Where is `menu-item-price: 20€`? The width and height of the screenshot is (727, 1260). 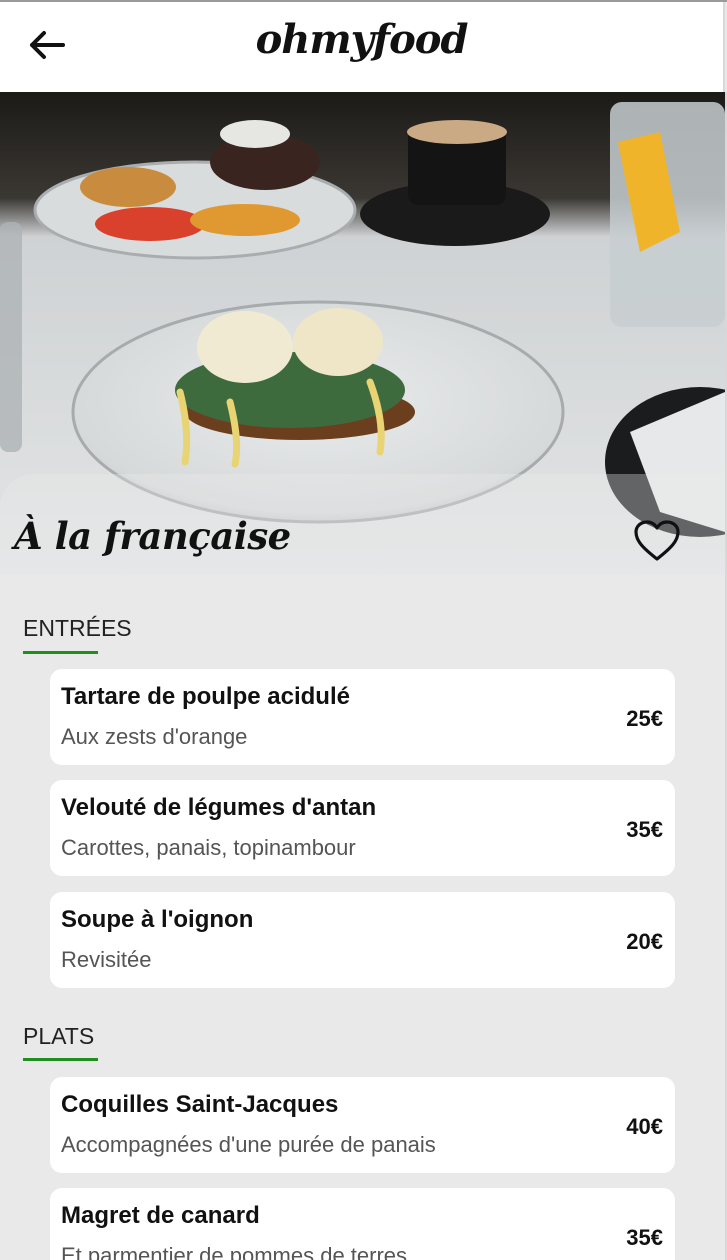 menu-item-price: 20€ is located at coordinates (644, 941).